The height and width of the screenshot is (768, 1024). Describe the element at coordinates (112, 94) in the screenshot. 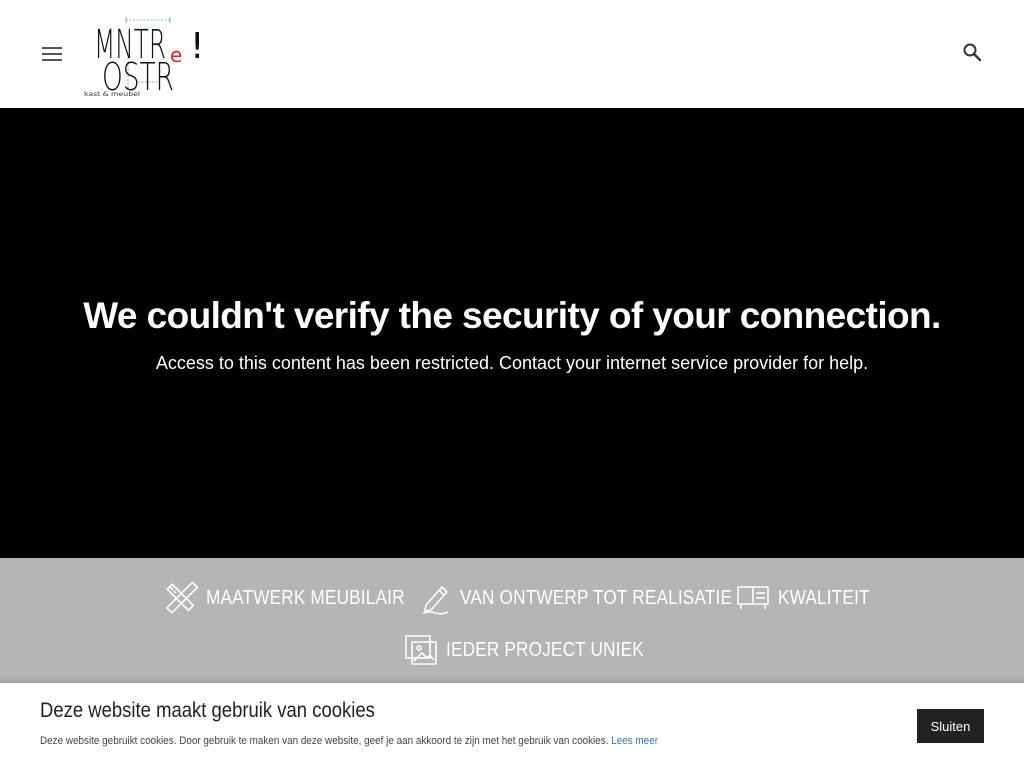

I see `logo-tagline: kast & meubel` at that location.